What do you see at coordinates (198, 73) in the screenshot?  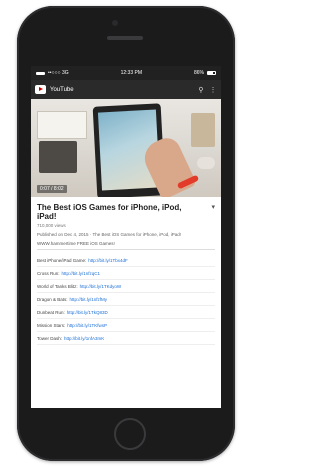 I see `battery-percent: 86%` at bounding box center [198, 73].